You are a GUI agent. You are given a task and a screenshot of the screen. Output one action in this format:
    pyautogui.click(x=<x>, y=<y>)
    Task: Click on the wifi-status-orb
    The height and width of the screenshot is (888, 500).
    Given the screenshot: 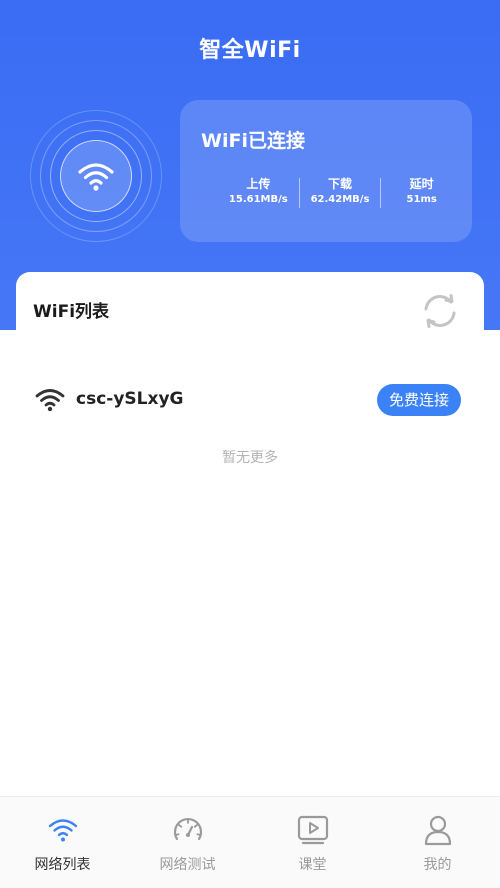 What is the action you would take?
    pyautogui.click(x=96, y=176)
    